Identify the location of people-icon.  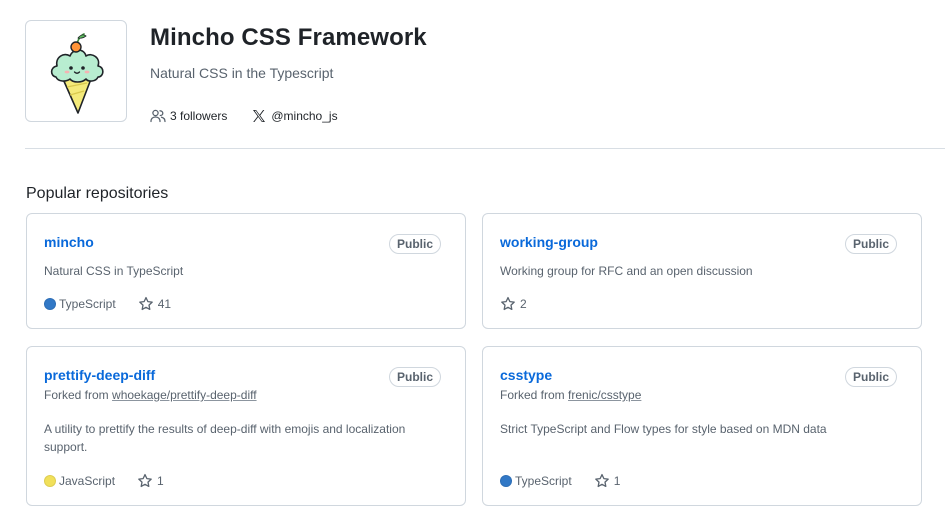
(158, 116).